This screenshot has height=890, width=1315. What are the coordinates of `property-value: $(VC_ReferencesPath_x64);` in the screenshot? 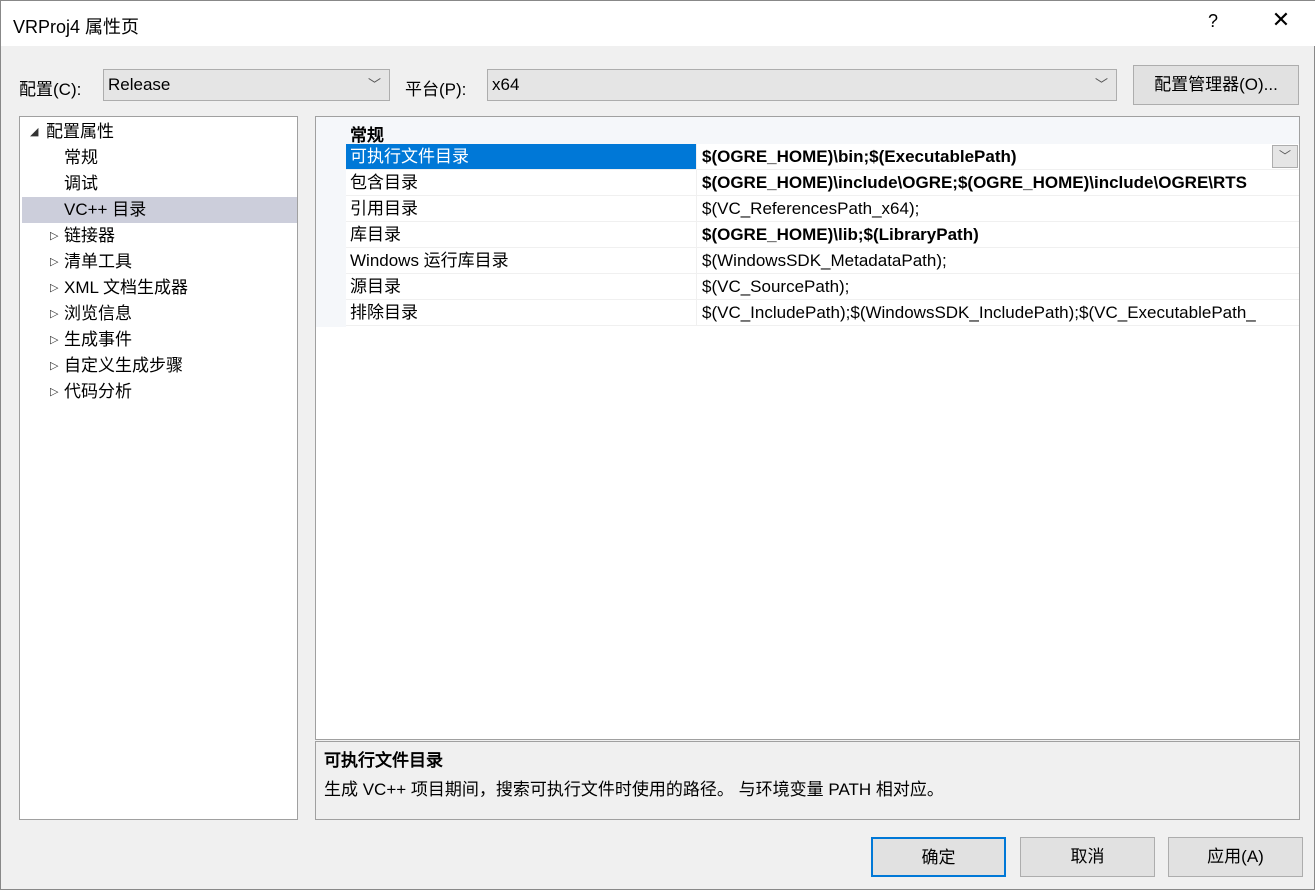 It's located at (998, 208).